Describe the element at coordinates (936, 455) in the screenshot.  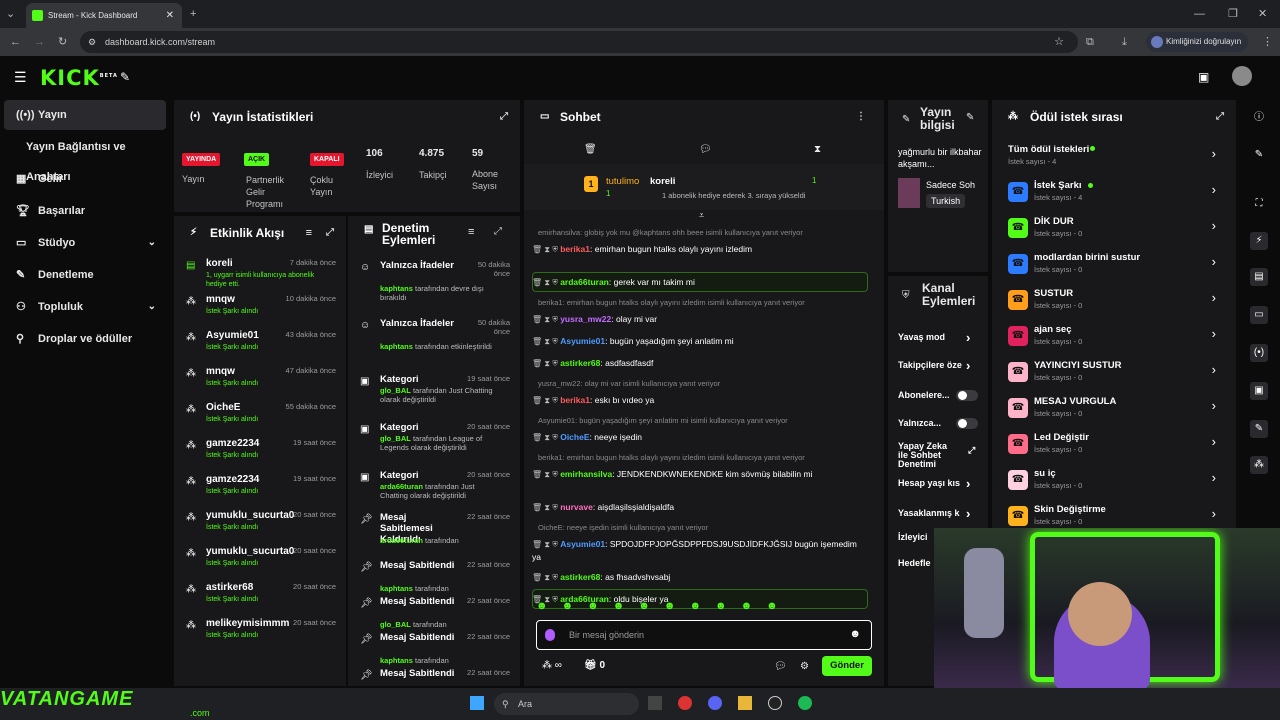
I see `channel-action-item: Yapay Zeka ile Sohbet Denetimi ⤢` at that location.